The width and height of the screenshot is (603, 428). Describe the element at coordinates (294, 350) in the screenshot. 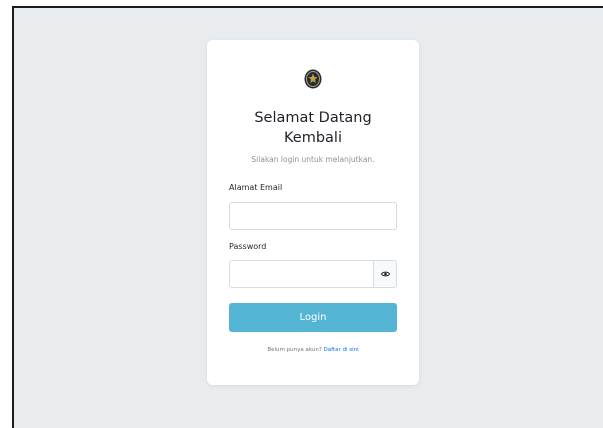

I see `register-prompt-text: Belum punya akun?` at that location.